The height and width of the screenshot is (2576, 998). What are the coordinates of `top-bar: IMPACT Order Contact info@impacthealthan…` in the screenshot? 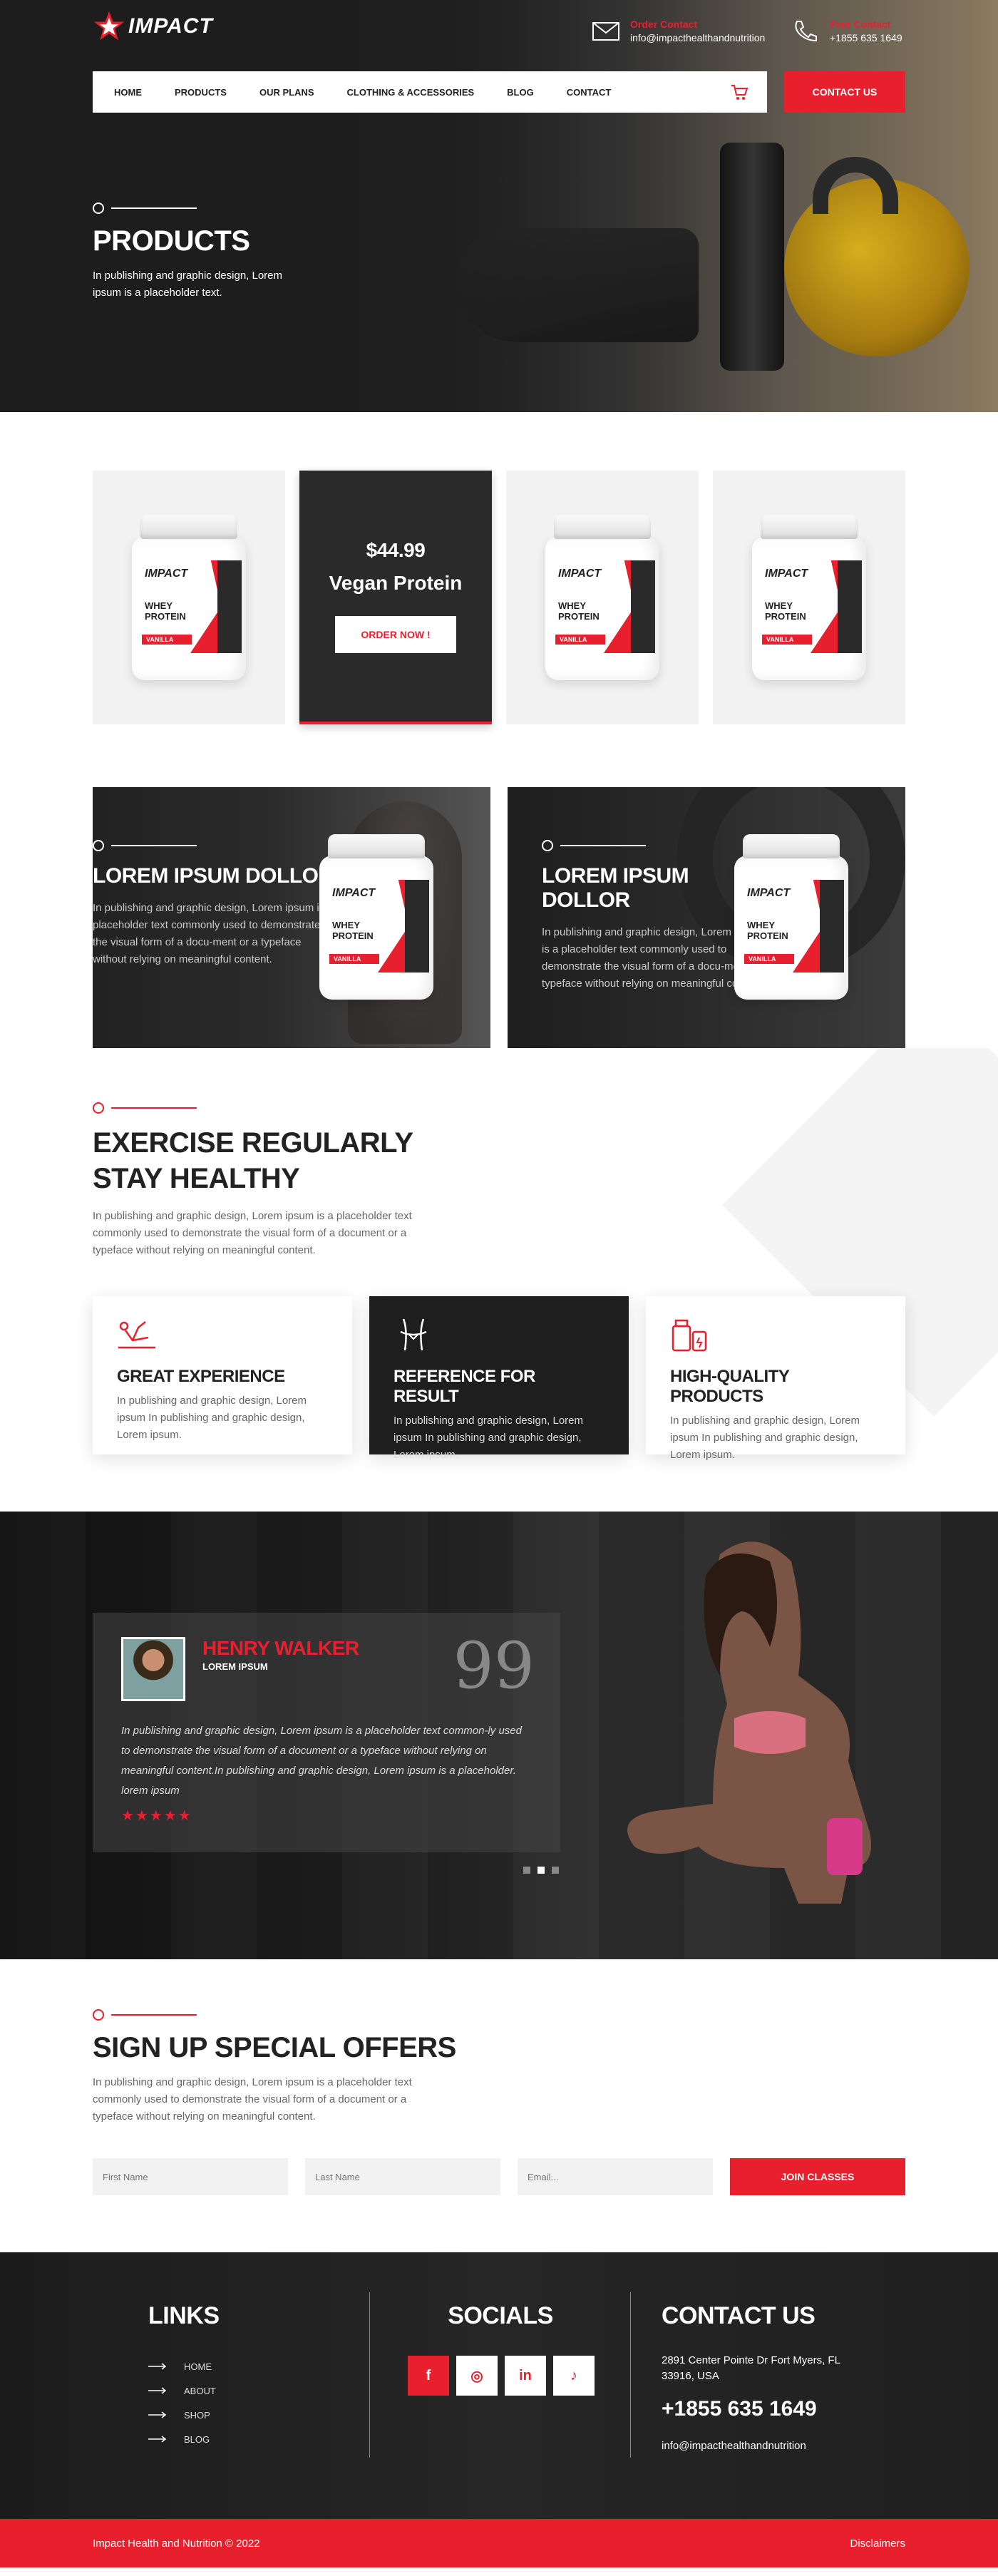 It's located at (499, 35).